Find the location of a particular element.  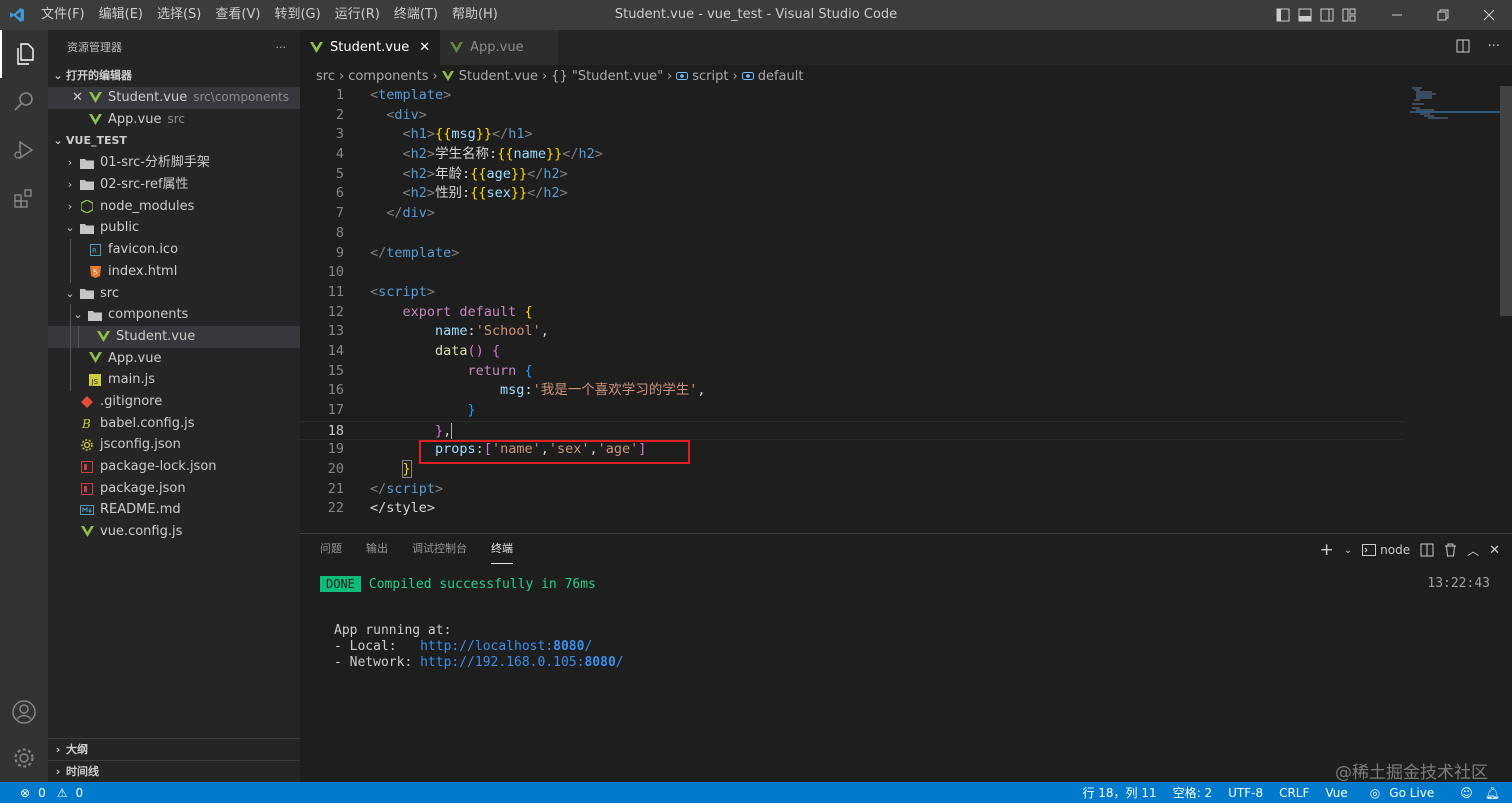

explorer-icon is located at coordinates (24, 54).